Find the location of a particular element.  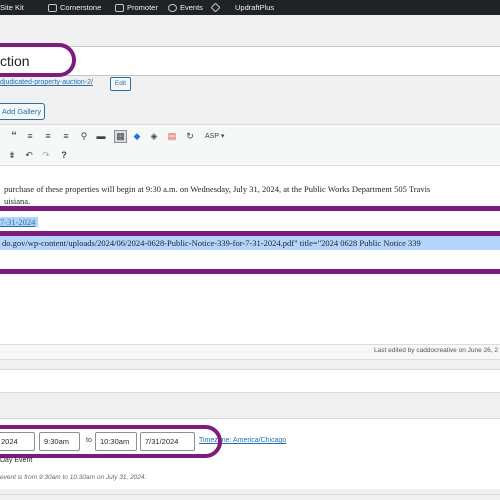

selected-link: 7-31-2024 is located at coordinates (19, 222).